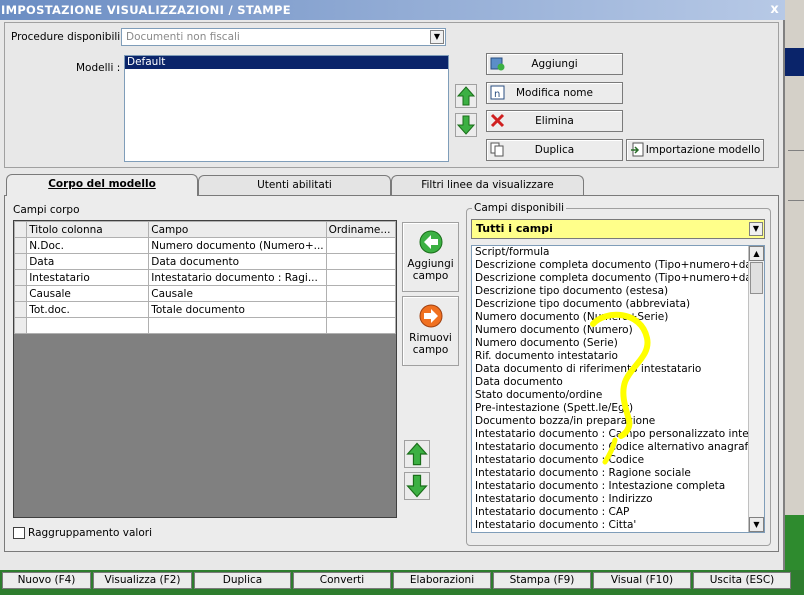 Image resolution: width=804 pixels, height=595 pixels. What do you see at coordinates (618, 304) in the screenshot?
I see `list-item: Descrizione tipo documento (abbreviata)` at bounding box center [618, 304].